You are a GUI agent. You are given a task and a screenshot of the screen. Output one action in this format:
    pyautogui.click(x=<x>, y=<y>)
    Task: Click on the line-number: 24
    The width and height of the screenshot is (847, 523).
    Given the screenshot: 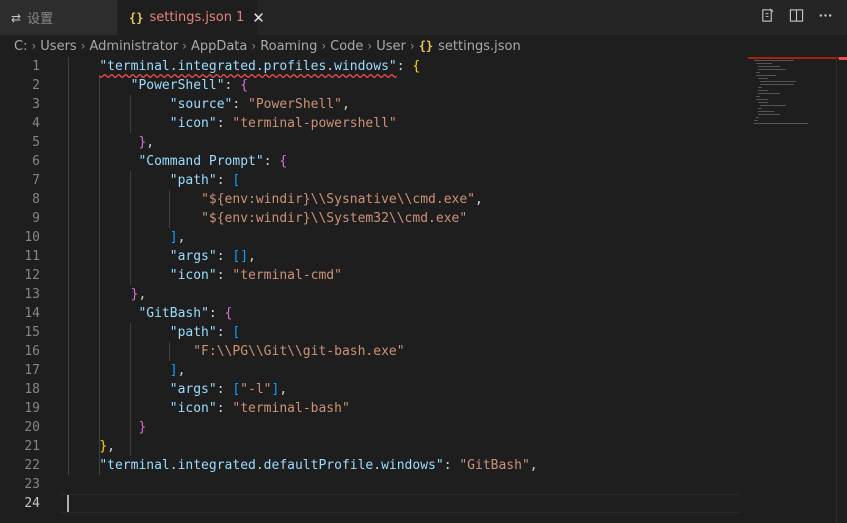 What is the action you would take?
    pyautogui.click(x=32, y=503)
    